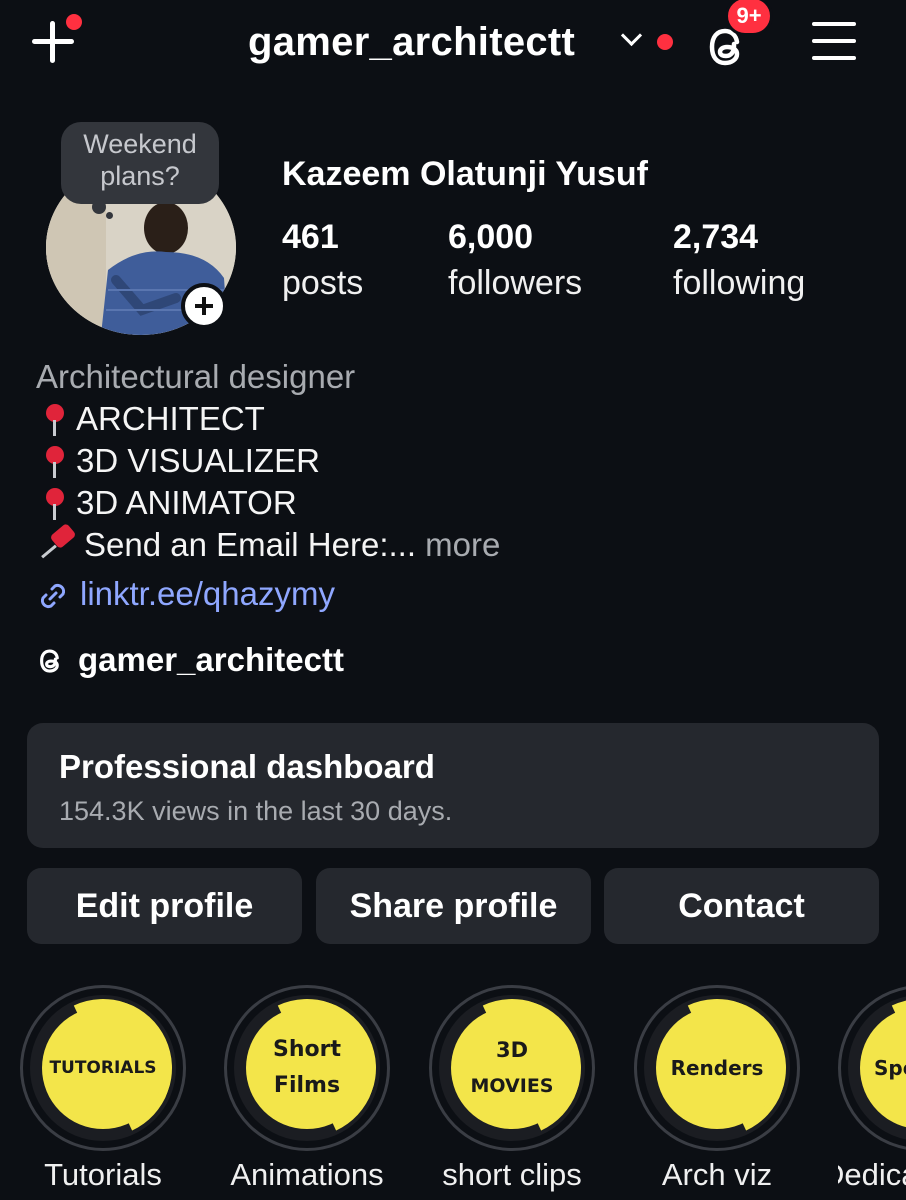 The height and width of the screenshot is (1200, 906). Describe the element at coordinates (99, 207) in the screenshot. I see `note-bubble-tail` at that location.